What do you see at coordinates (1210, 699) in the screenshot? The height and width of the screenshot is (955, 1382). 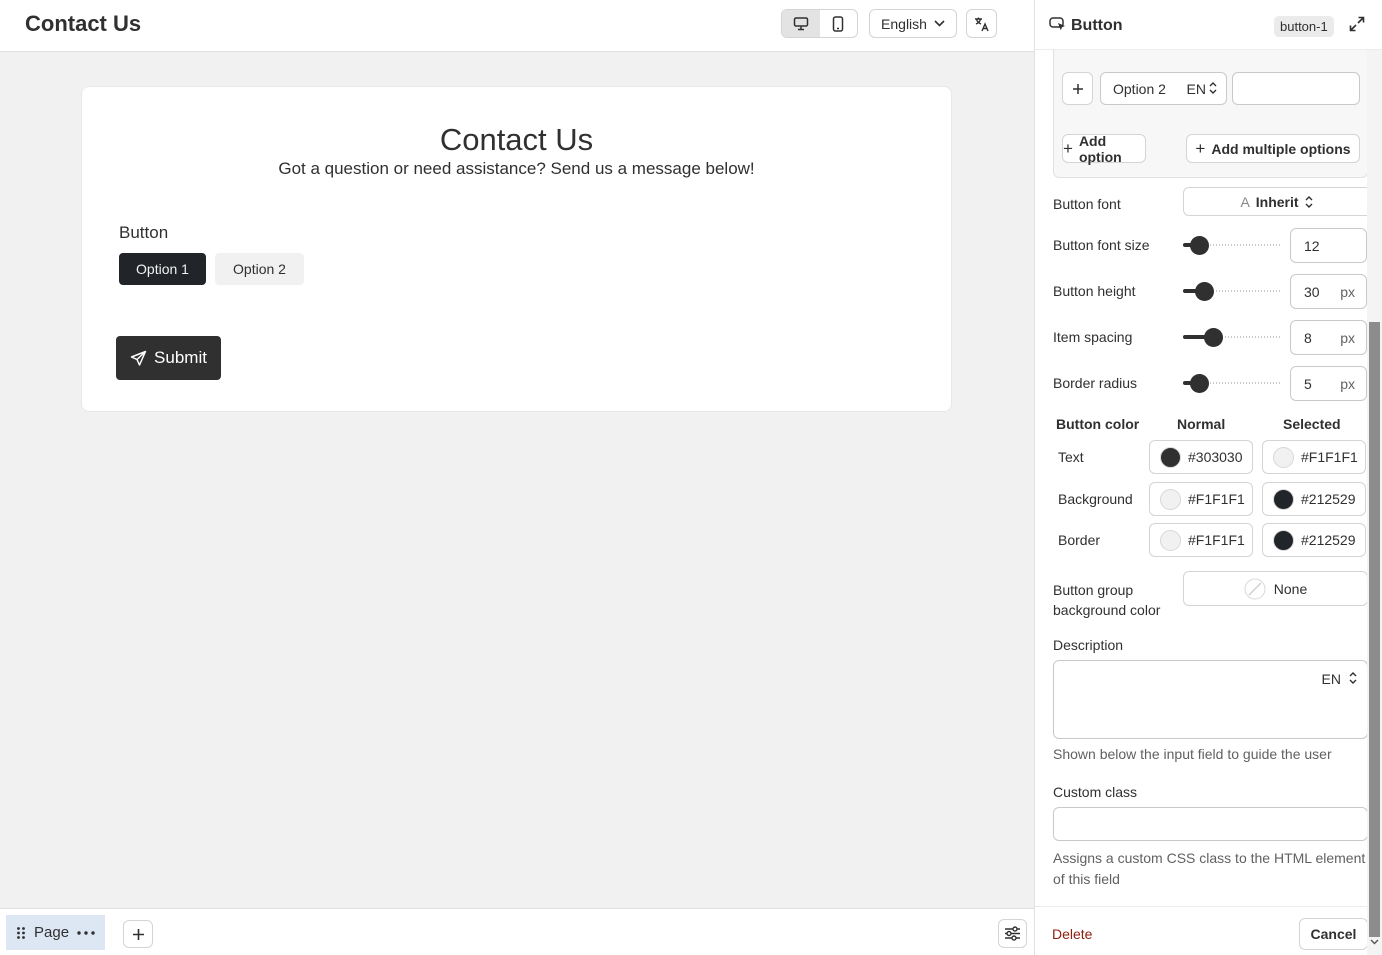 I see `description-input: EN` at bounding box center [1210, 699].